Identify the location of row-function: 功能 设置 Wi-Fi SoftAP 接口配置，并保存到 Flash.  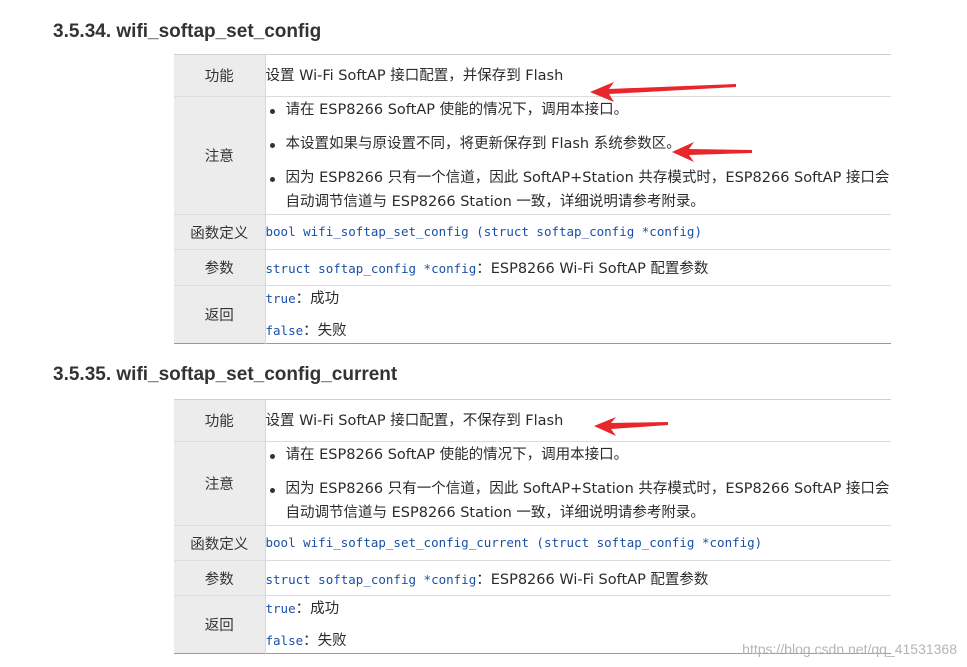
(532, 75).